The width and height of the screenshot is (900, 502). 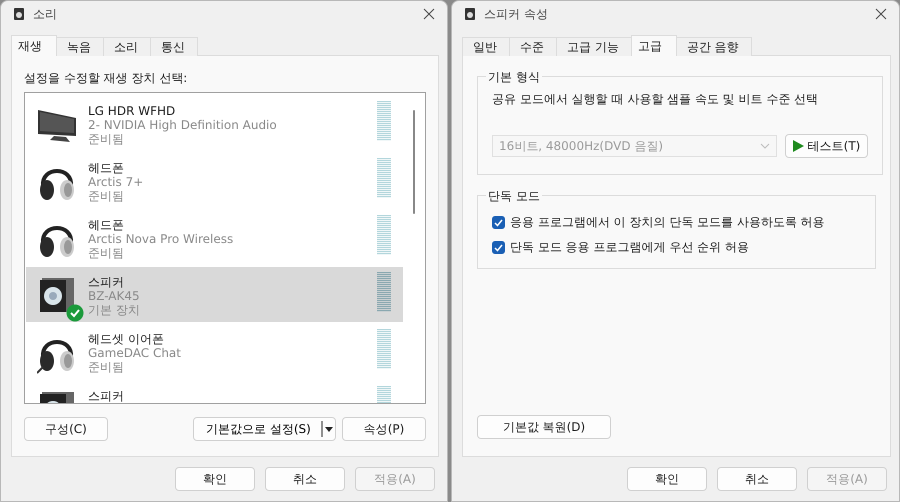 I want to click on device-name: 헤드셋 이어폰, so click(x=126, y=339).